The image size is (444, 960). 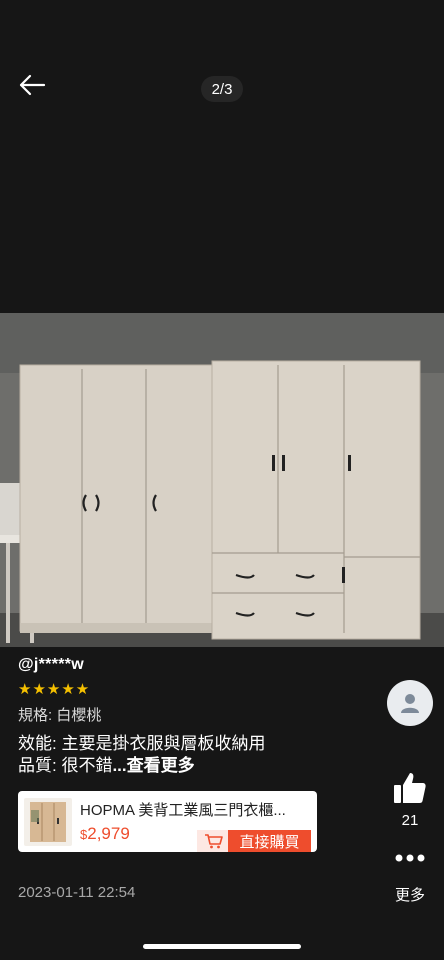 I want to click on add-to-cart-button, so click(x=214, y=841).